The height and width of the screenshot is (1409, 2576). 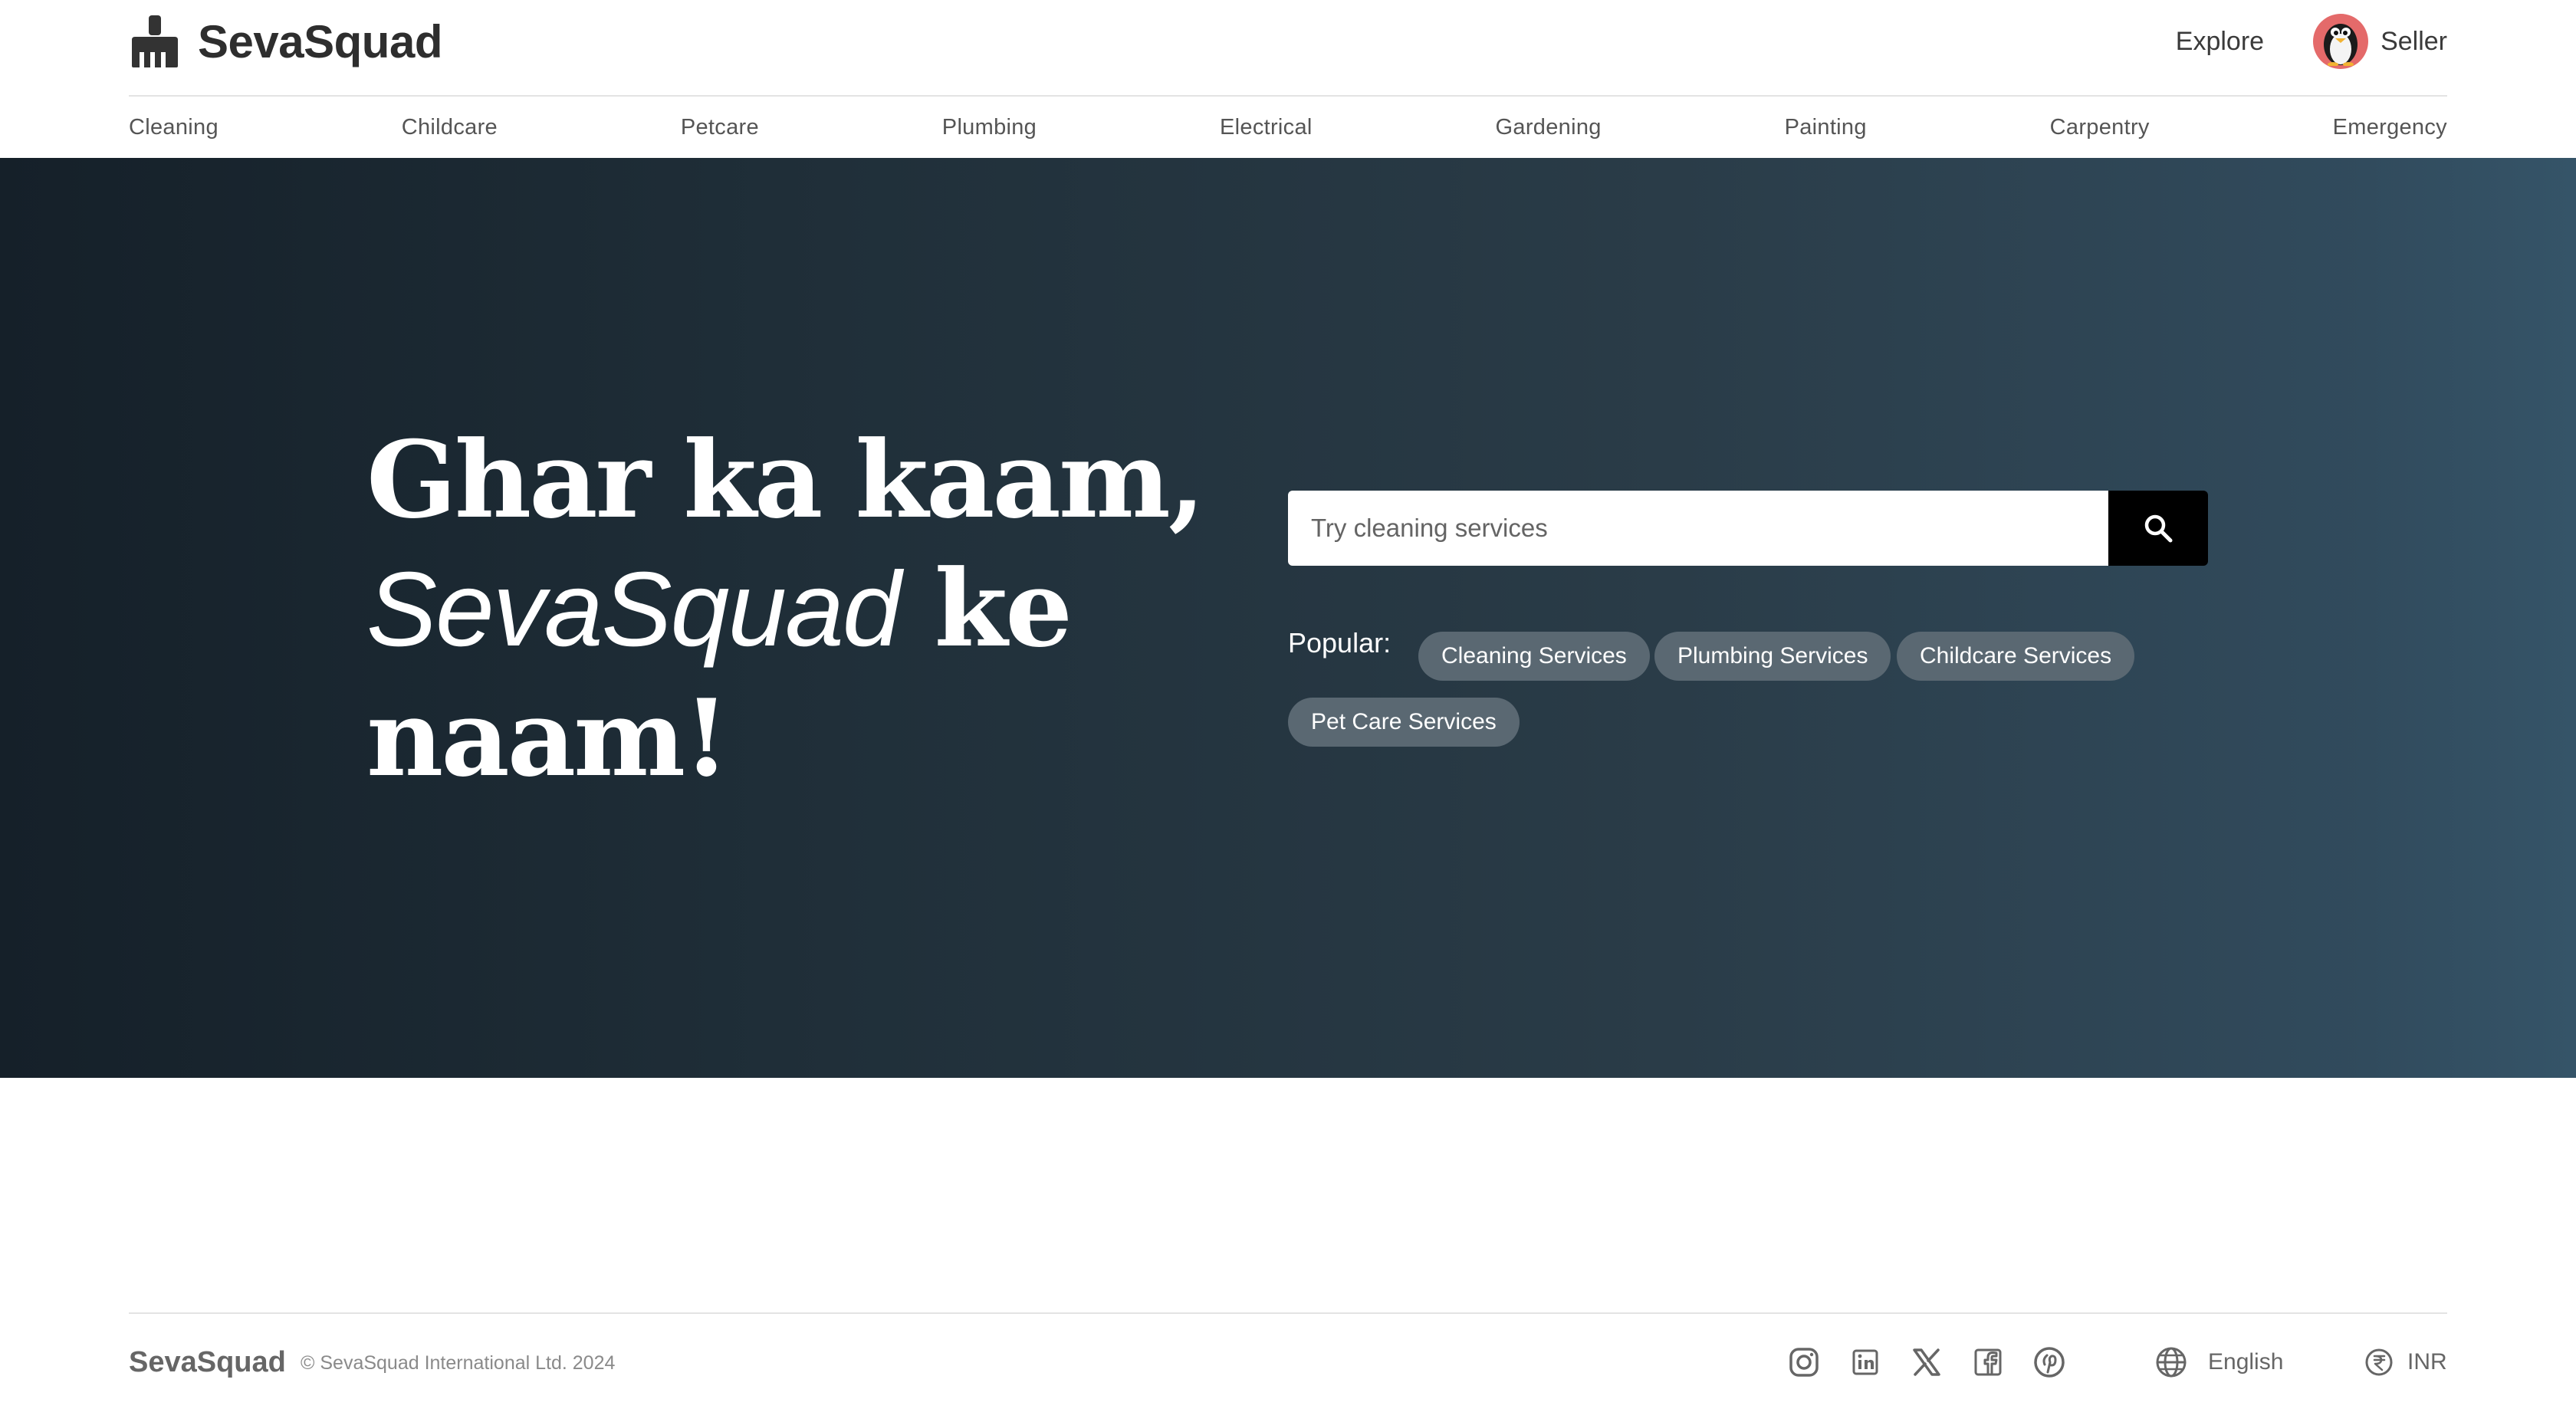 What do you see at coordinates (1804, 1362) in the screenshot?
I see `instagram-icon` at bounding box center [1804, 1362].